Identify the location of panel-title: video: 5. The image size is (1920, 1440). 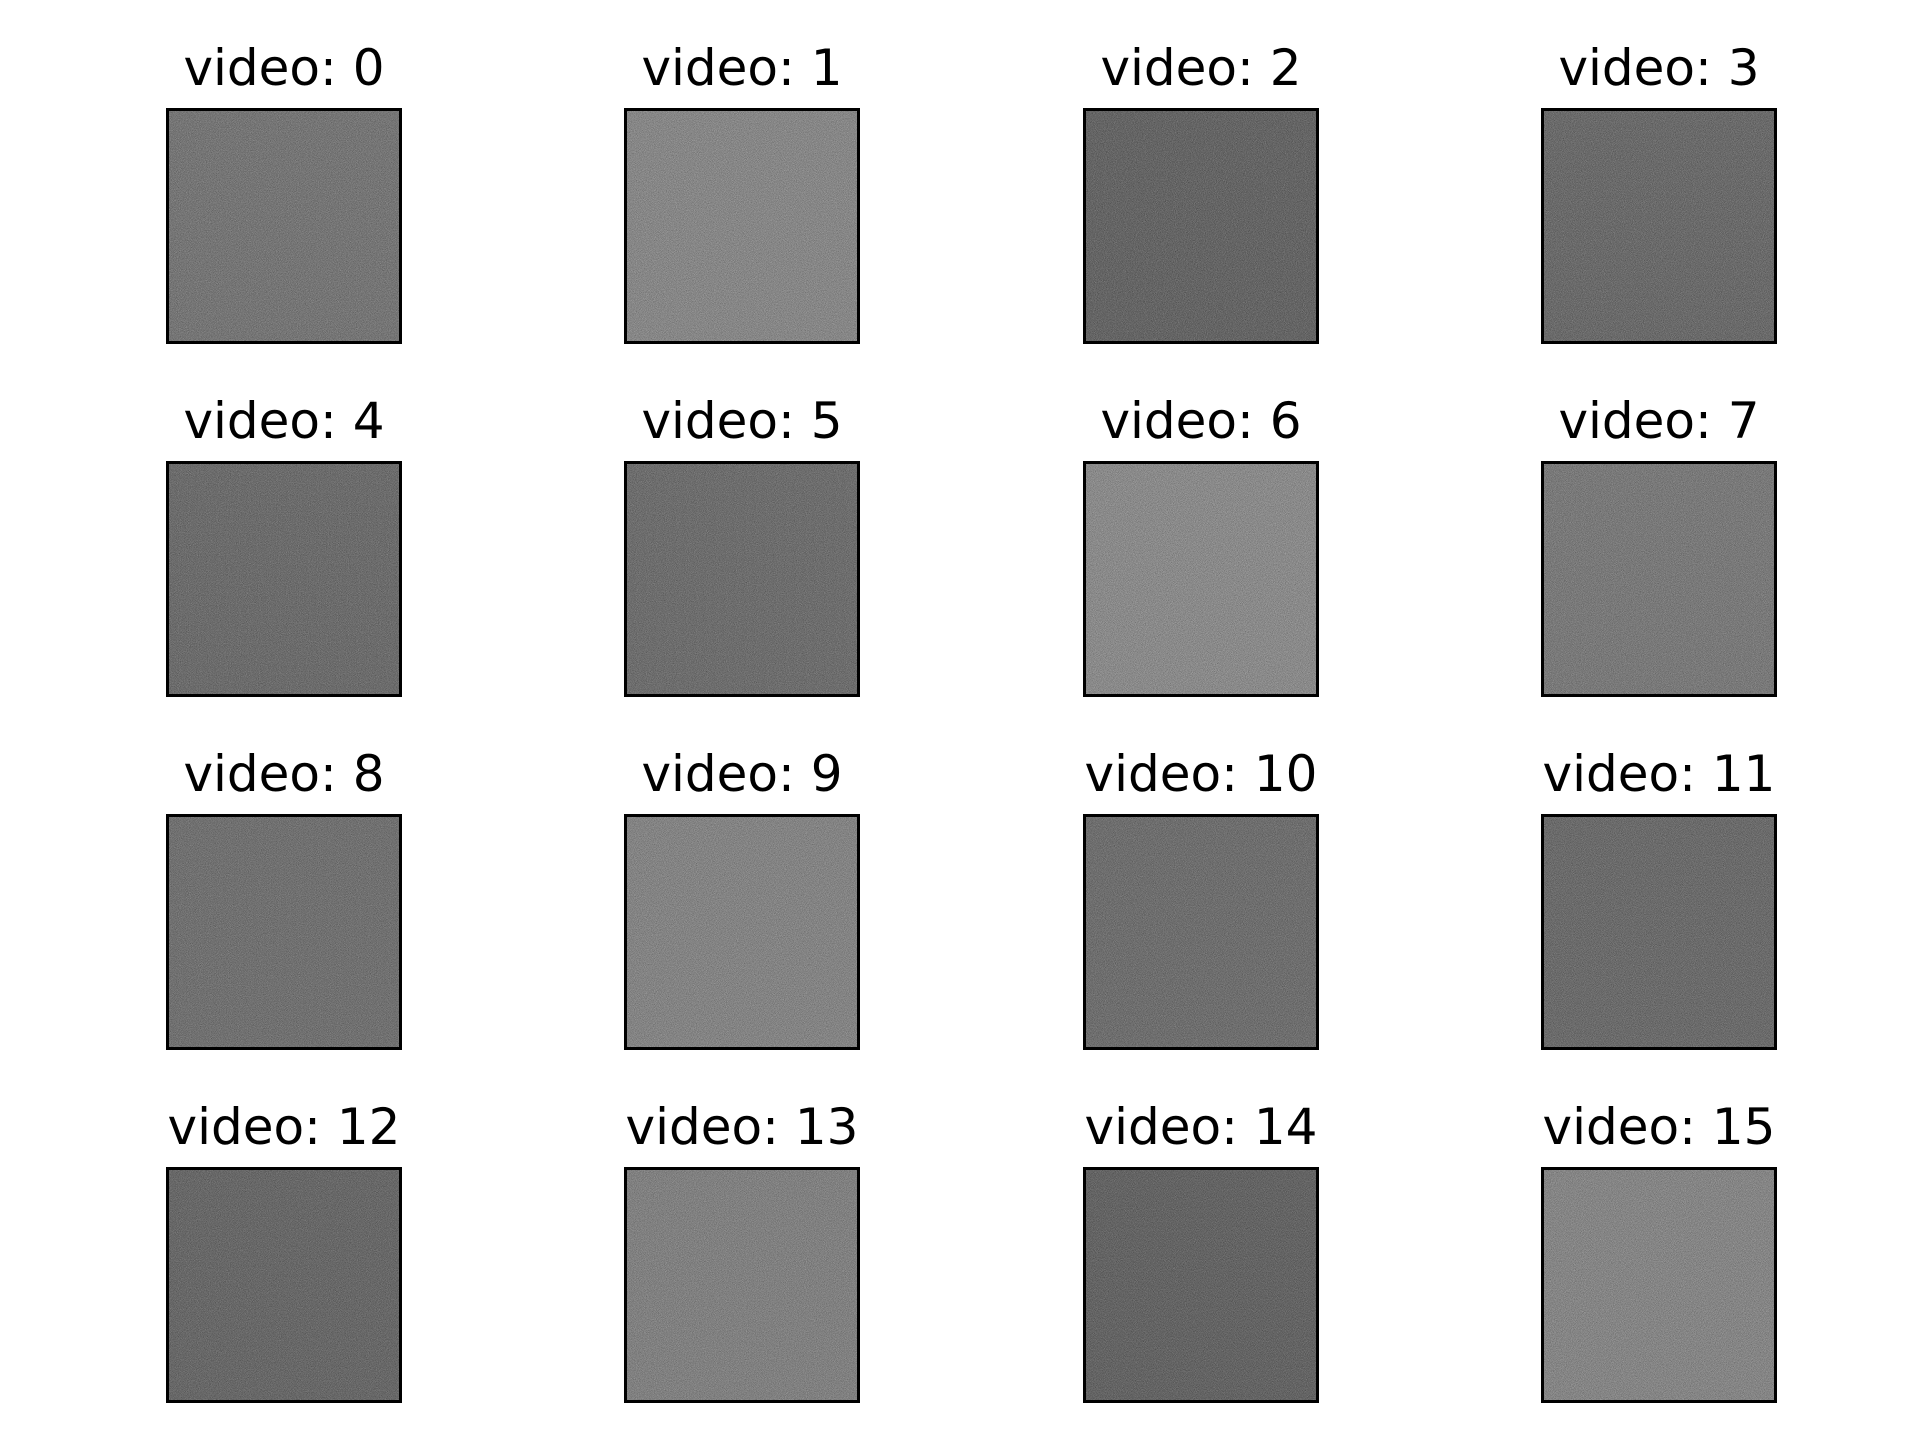
(742, 421).